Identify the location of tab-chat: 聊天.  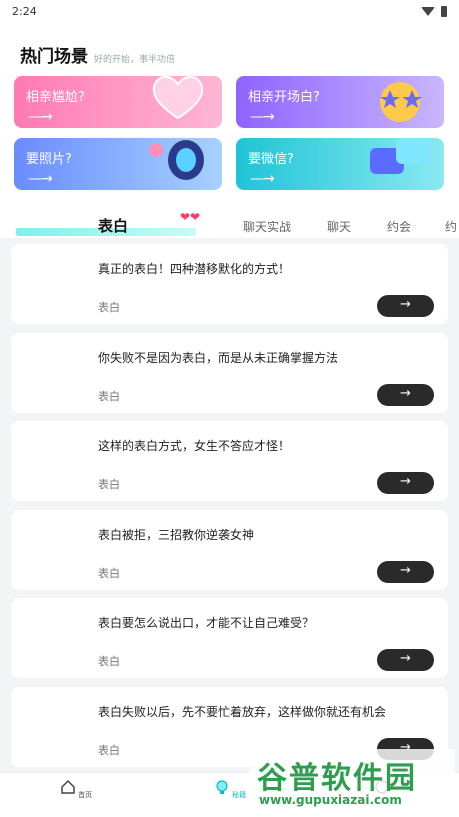
(339, 226).